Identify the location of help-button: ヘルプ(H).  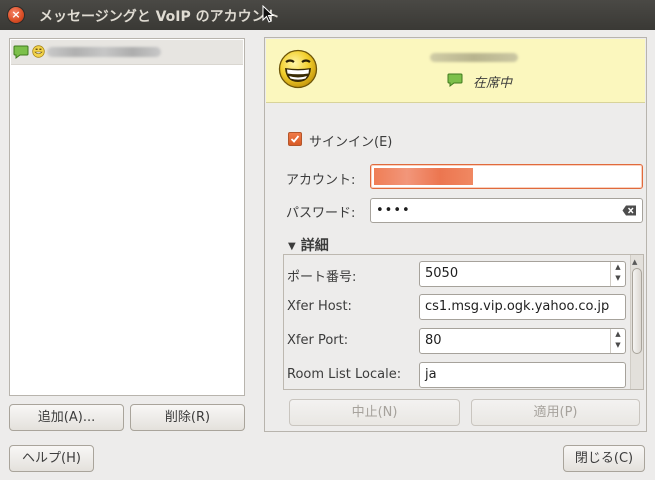
(51, 458).